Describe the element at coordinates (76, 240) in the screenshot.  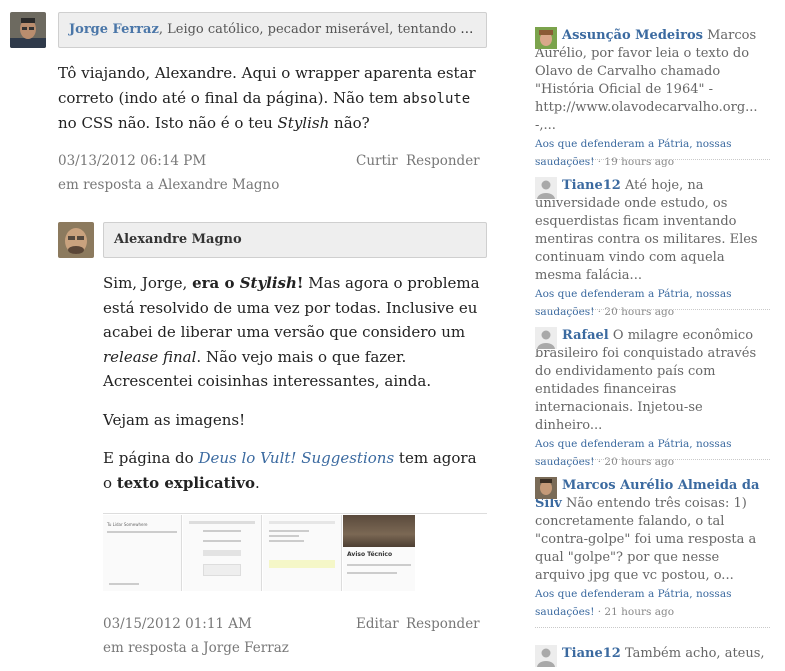
I see `avatar-alexandre-magno` at that location.